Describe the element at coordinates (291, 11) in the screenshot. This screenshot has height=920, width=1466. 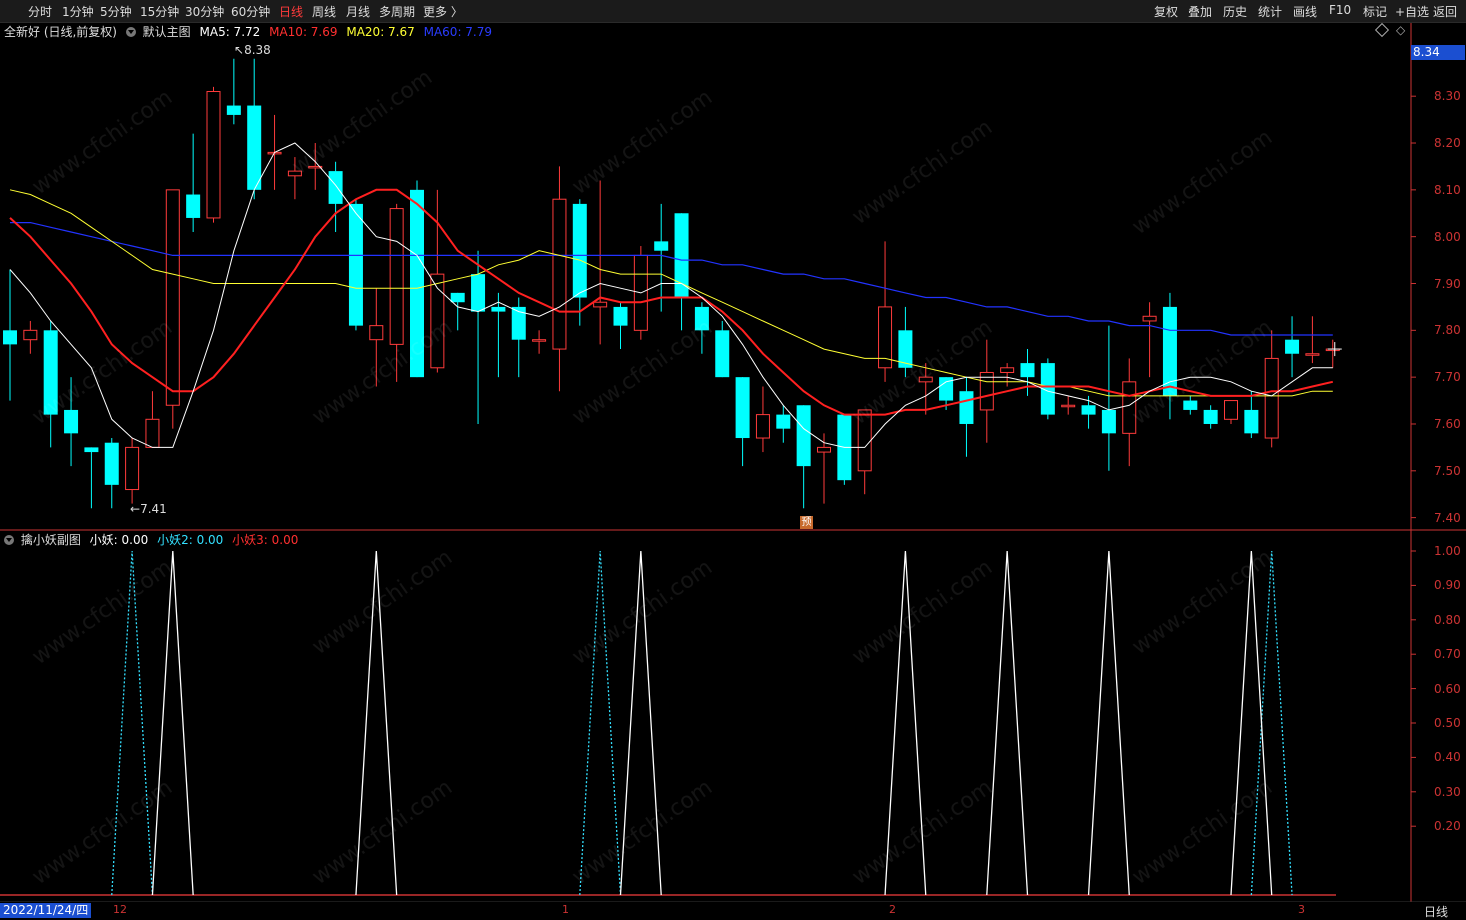
I see `toolbar-item-6: 日线` at that location.